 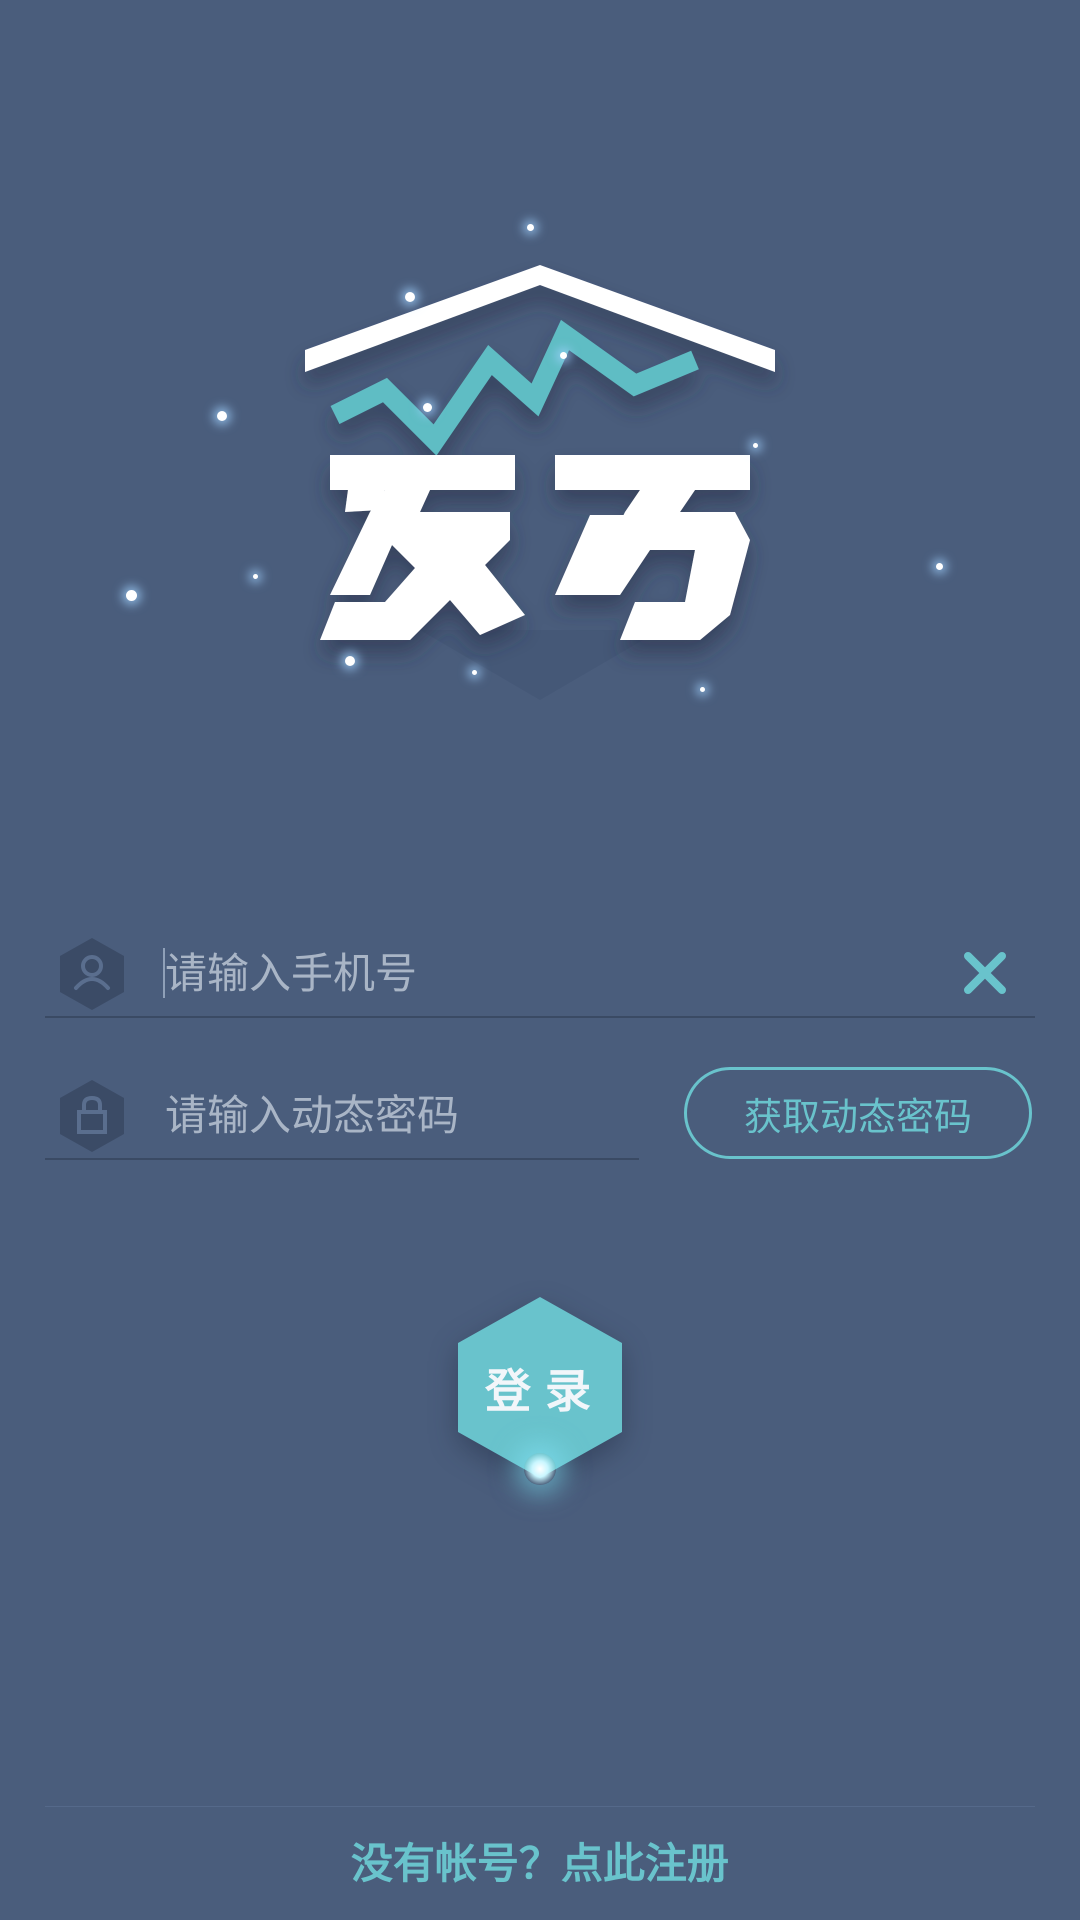 What do you see at coordinates (540, 1806) in the screenshot?
I see `footer-divider` at bounding box center [540, 1806].